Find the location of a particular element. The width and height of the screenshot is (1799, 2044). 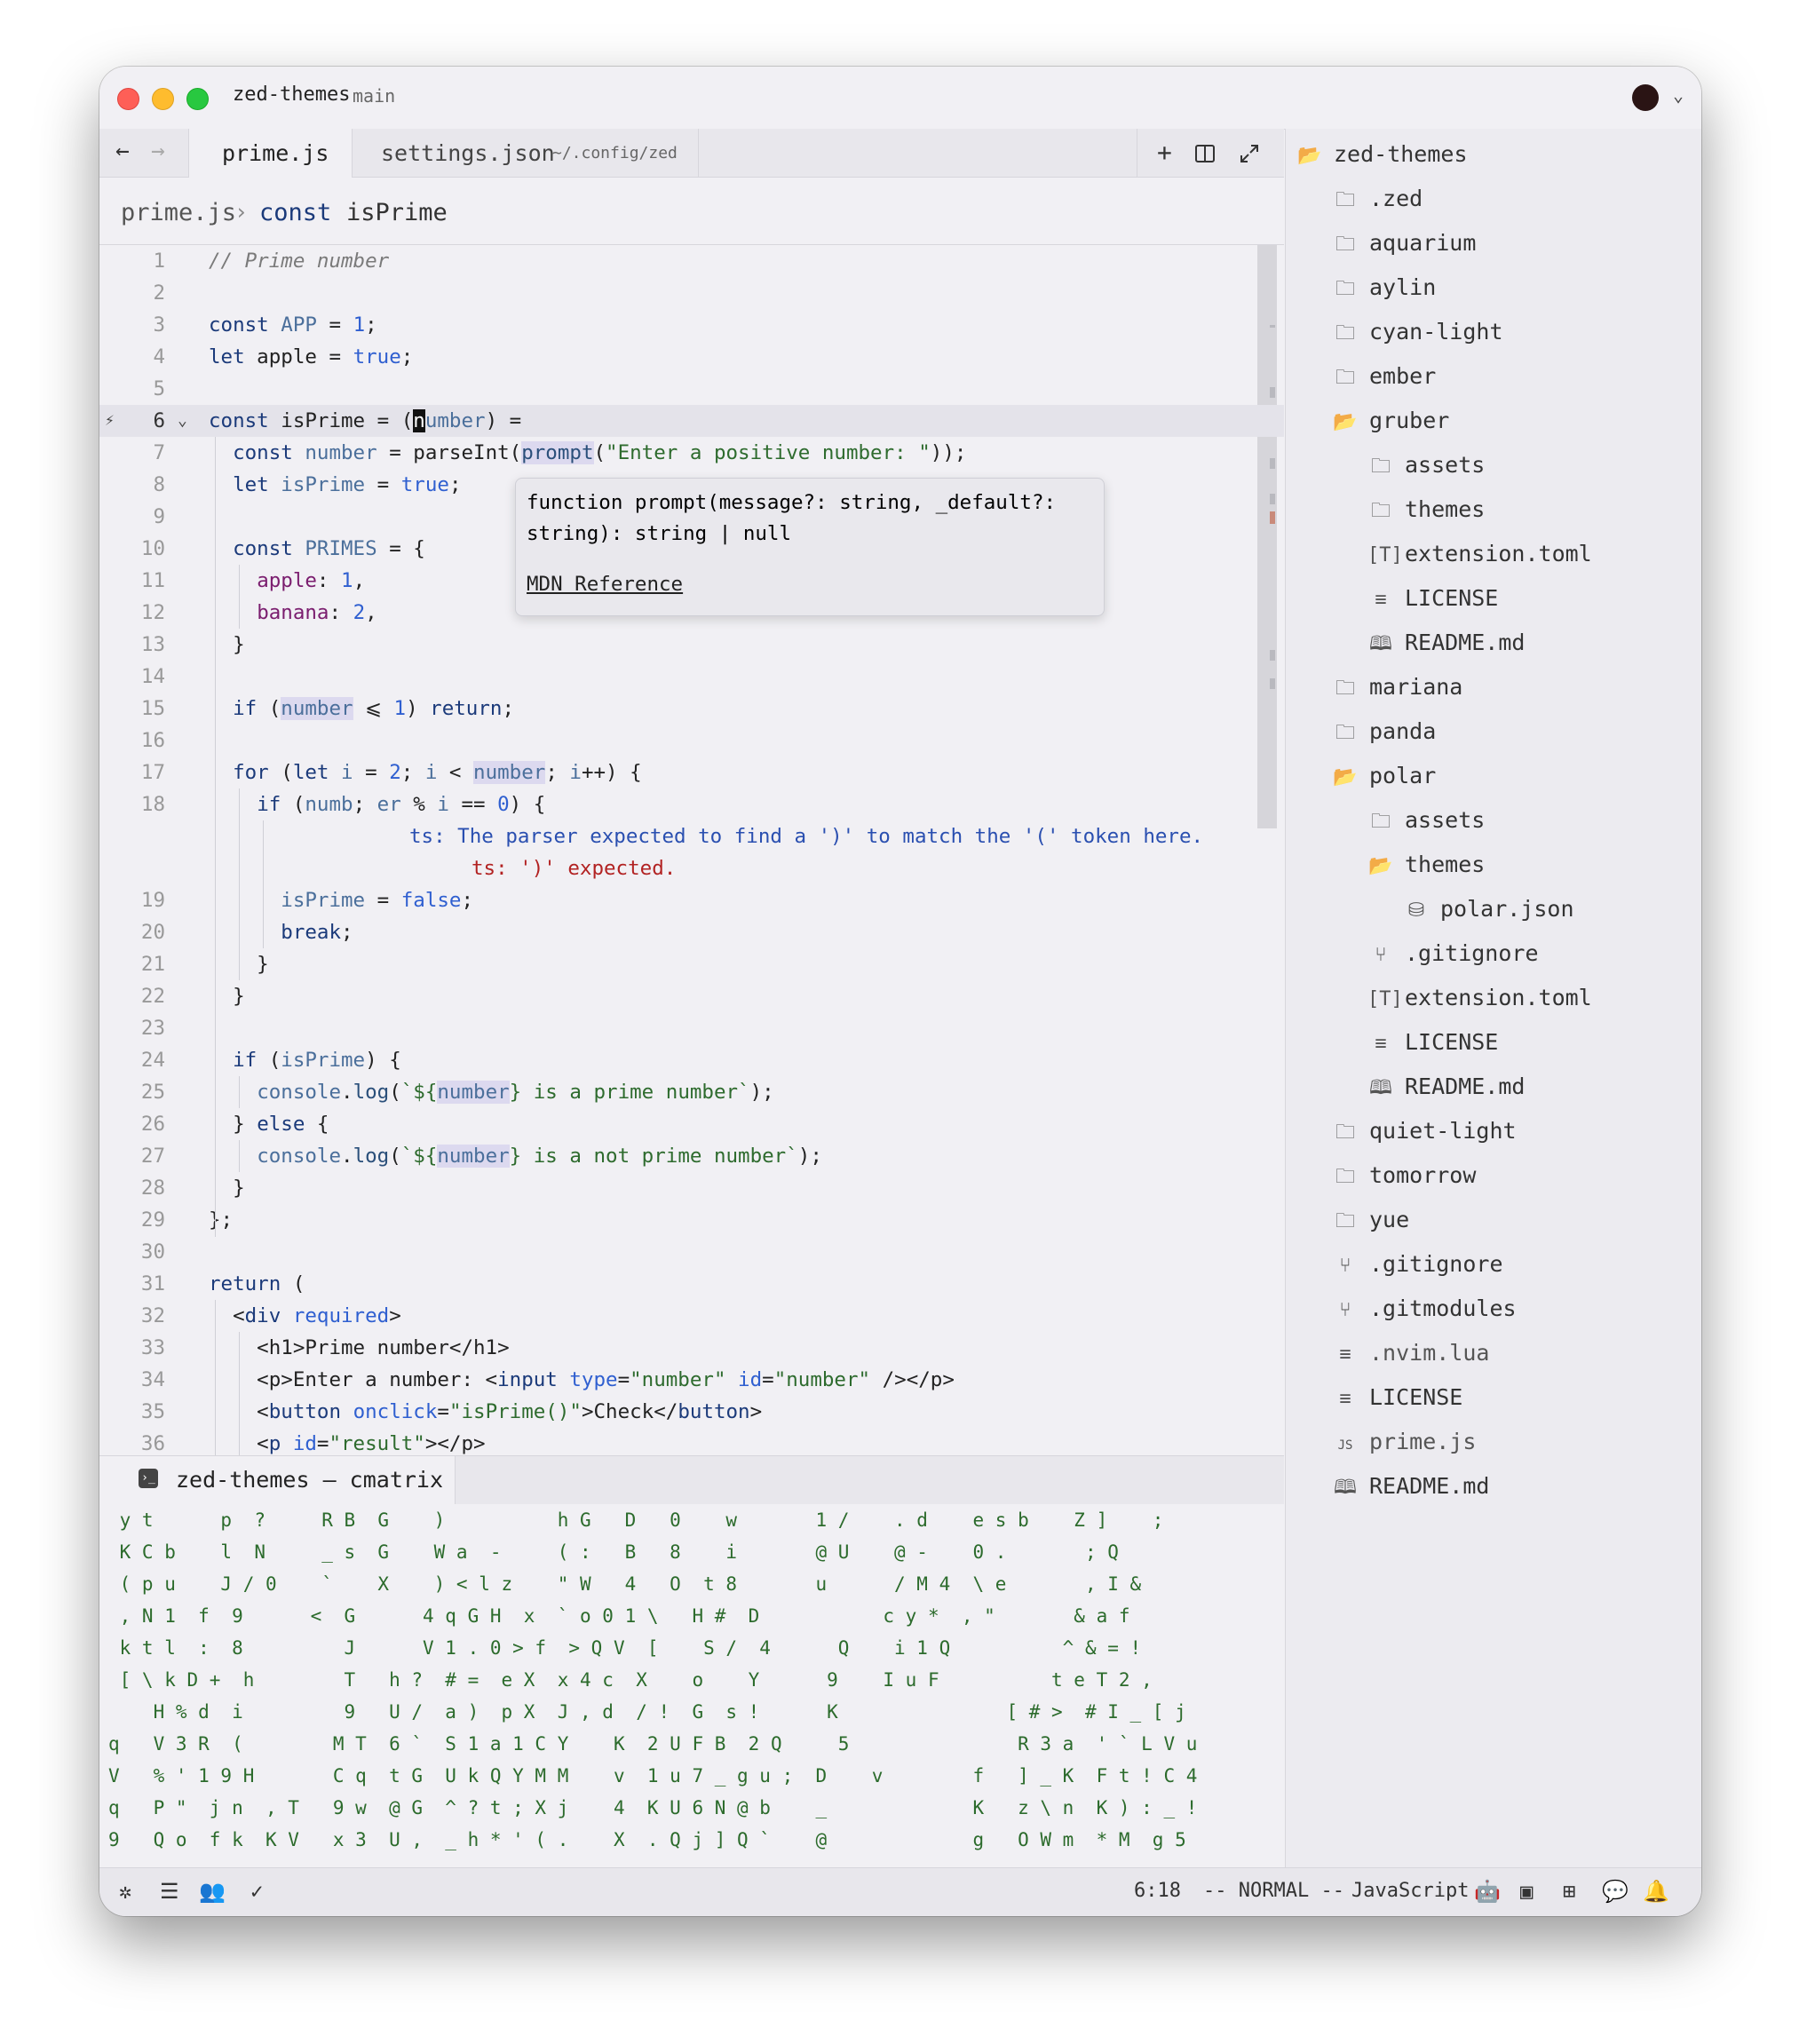

notification-bell-icon: 🔔 is located at coordinates (1656, 1891).